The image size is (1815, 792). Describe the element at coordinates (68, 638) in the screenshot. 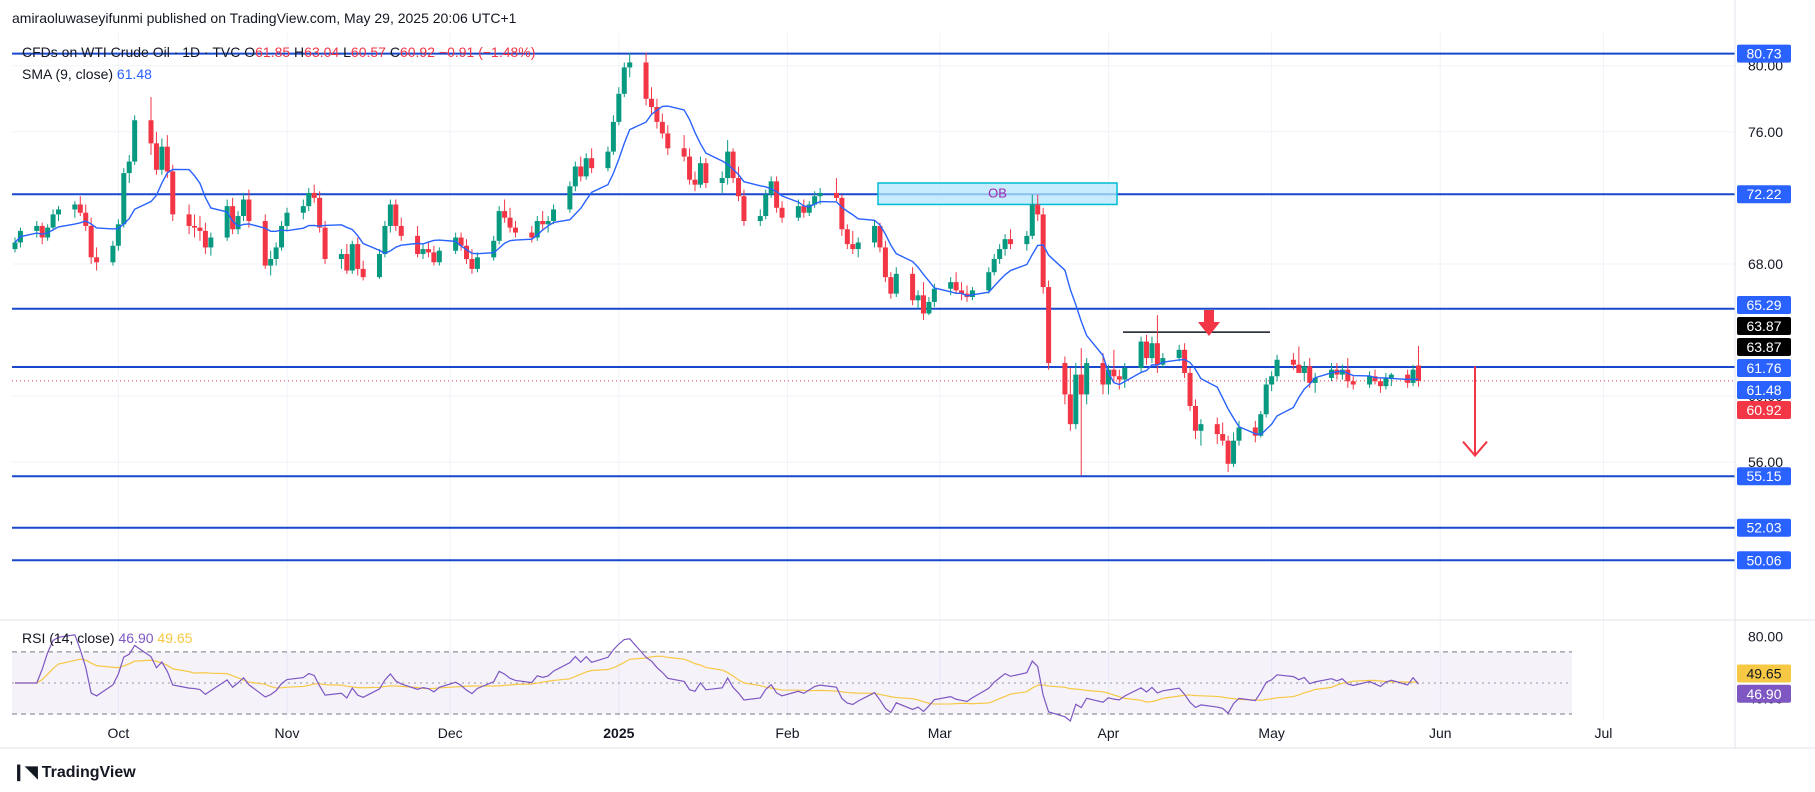

I see `rsi-label: RSI (14, close)` at that location.